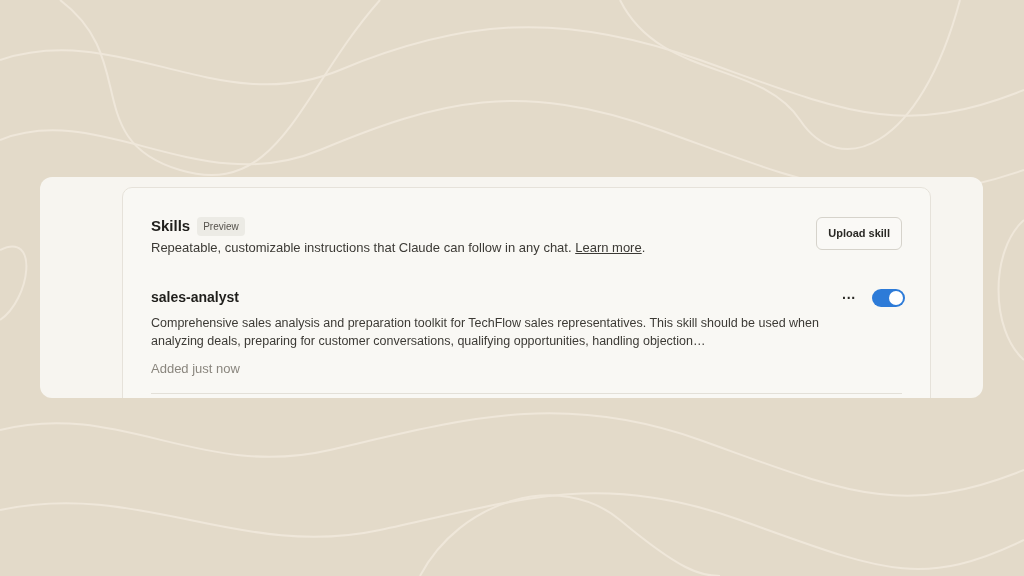 Image resolution: width=1024 pixels, height=576 pixels. What do you see at coordinates (849, 298) in the screenshot?
I see `more-options-button: ···` at bounding box center [849, 298].